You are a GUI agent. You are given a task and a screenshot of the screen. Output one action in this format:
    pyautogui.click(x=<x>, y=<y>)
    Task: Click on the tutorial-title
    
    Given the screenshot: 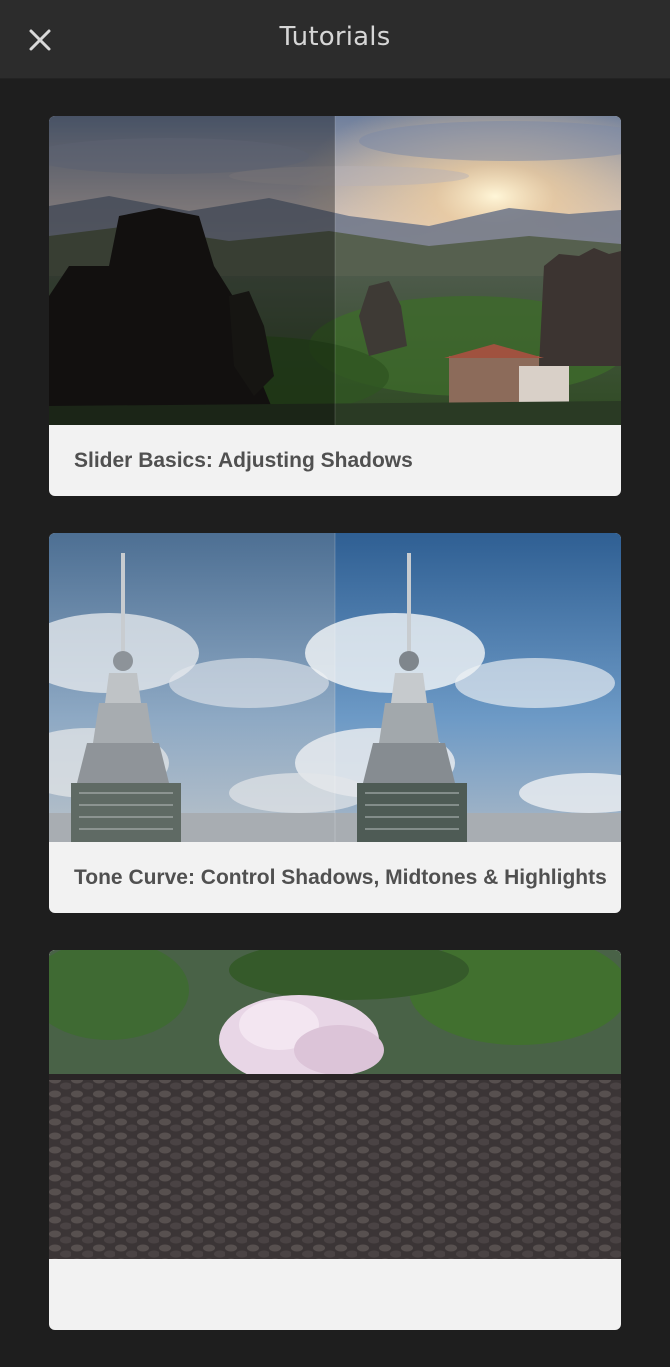 What is the action you would take?
    pyautogui.click(x=335, y=1294)
    